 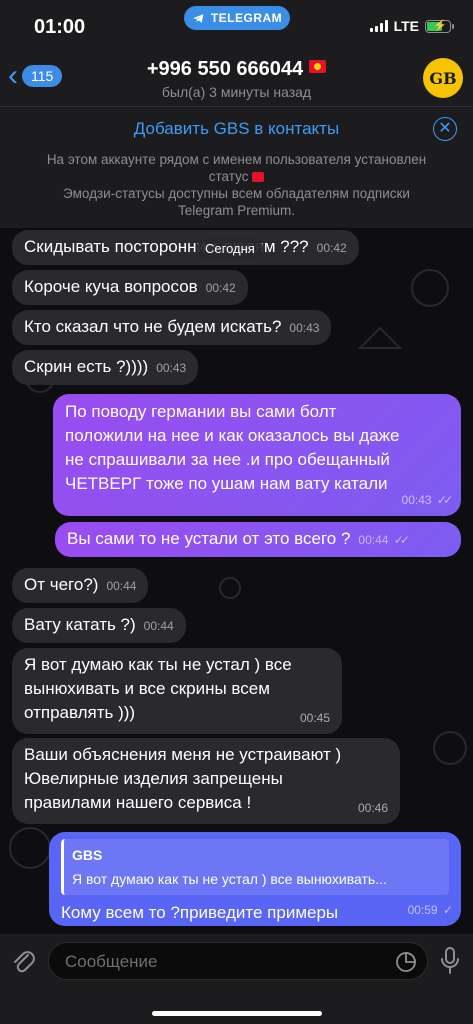 I want to click on status-bar: 01:00 TELEGRAM LTE ⚡, so click(x=236, y=26).